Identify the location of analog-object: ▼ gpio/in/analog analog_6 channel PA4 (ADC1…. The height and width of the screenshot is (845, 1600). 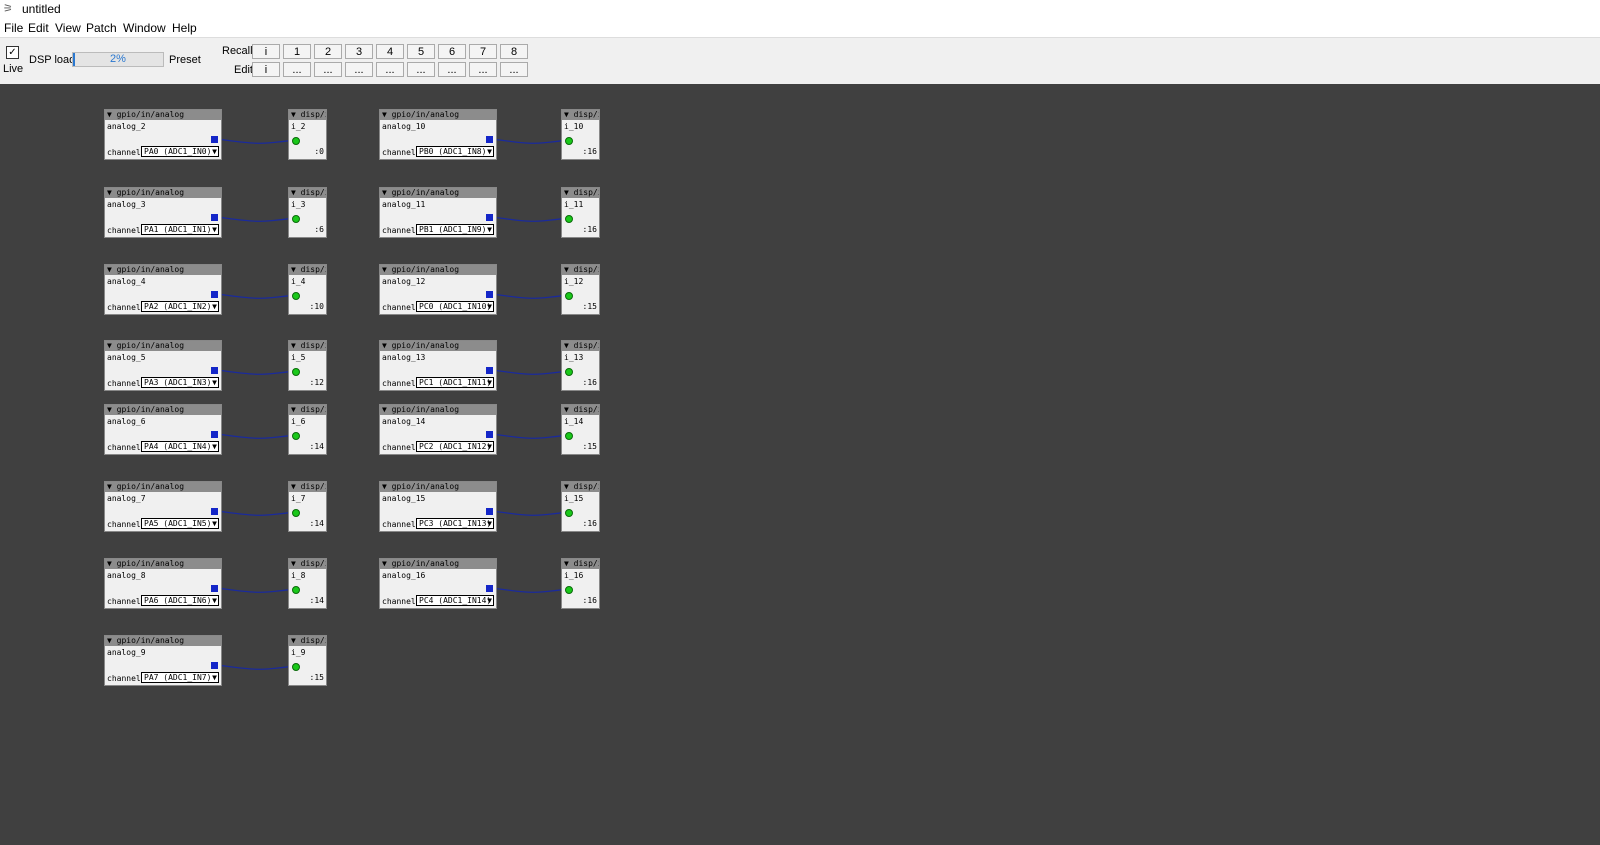
(163, 429).